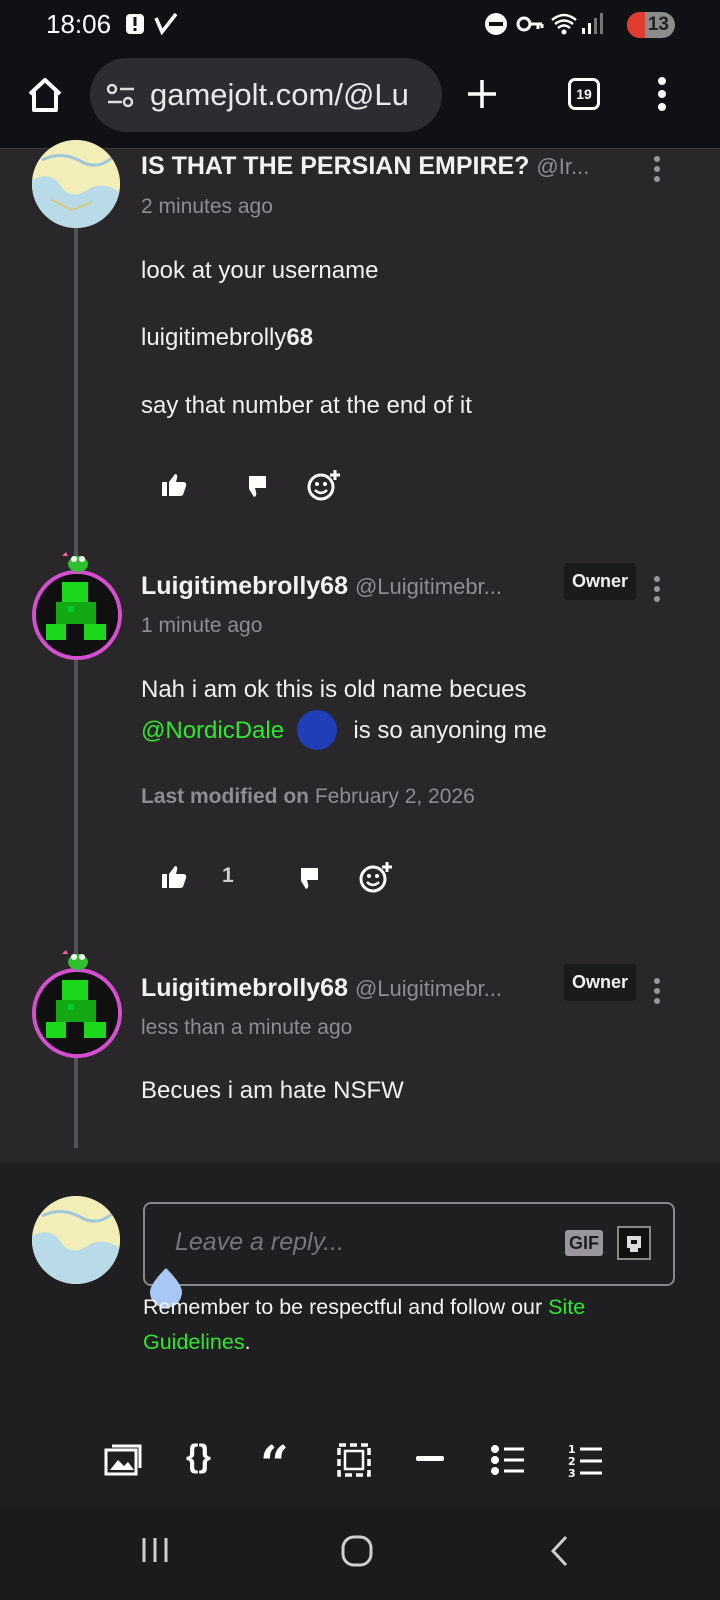 This screenshot has width=720, height=1600. What do you see at coordinates (45, 95) in the screenshot?
I see `home-icon` at bounding box center [45, 95].